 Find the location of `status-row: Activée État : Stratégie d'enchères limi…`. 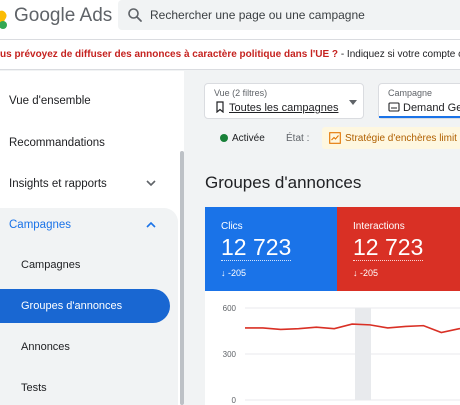

status-row: Activée État : Stratégie d'enchères limi… is located at coordinates (332, 139).